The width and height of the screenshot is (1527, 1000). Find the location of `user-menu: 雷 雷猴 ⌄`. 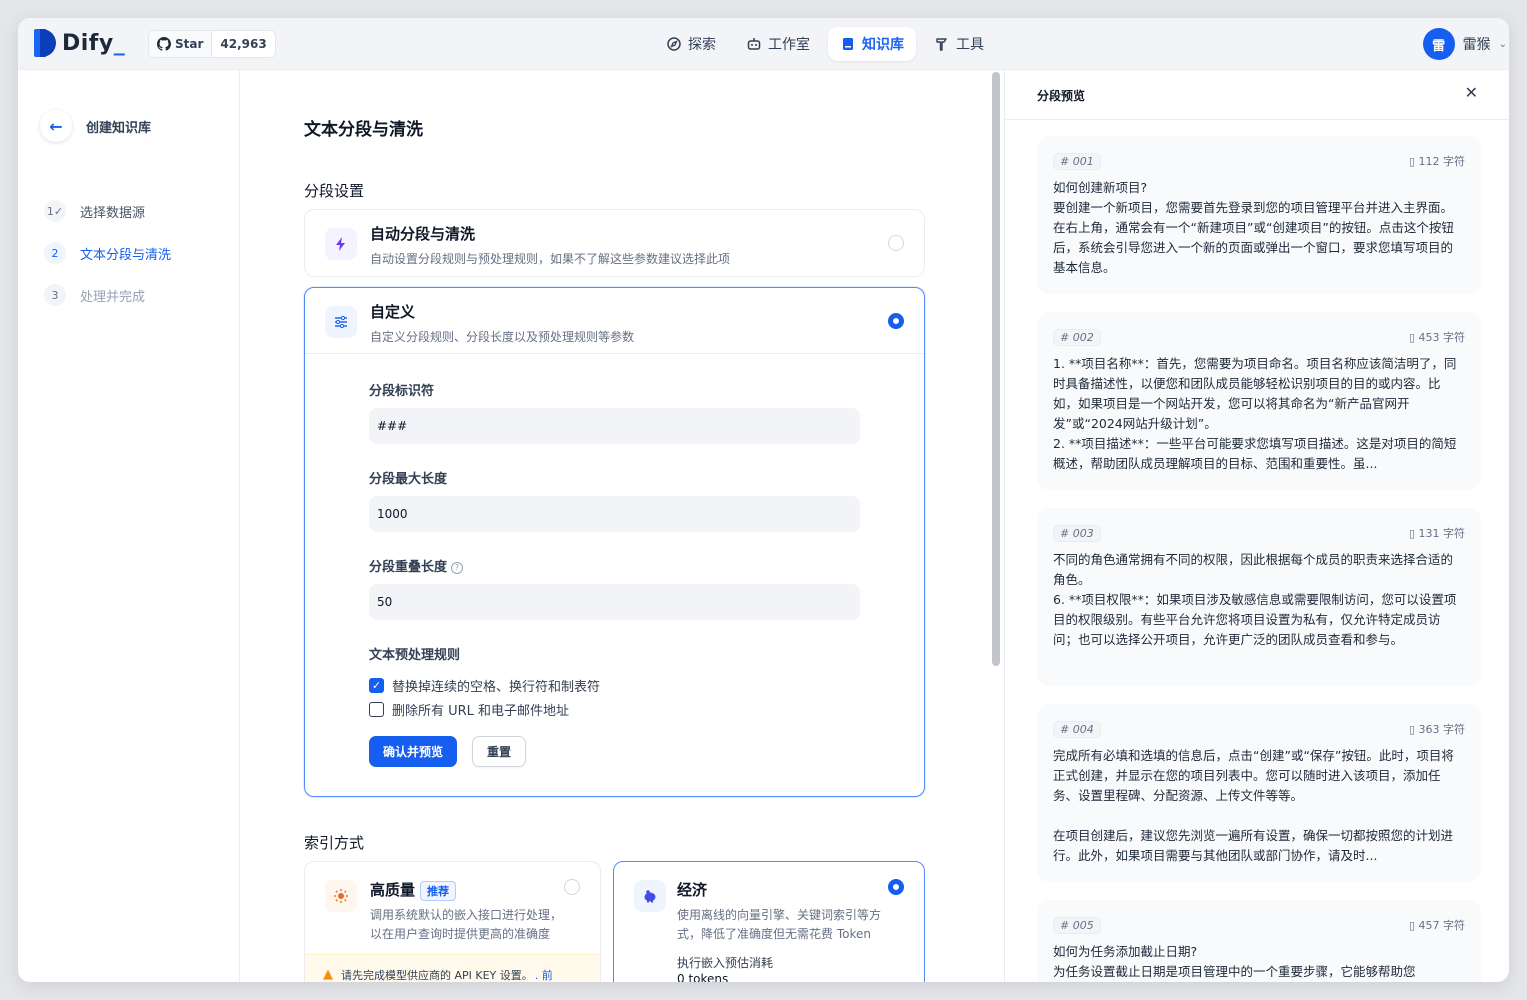

user-menu: 雷 雷猴 ⌄ is located at coordinates (1464, 44).